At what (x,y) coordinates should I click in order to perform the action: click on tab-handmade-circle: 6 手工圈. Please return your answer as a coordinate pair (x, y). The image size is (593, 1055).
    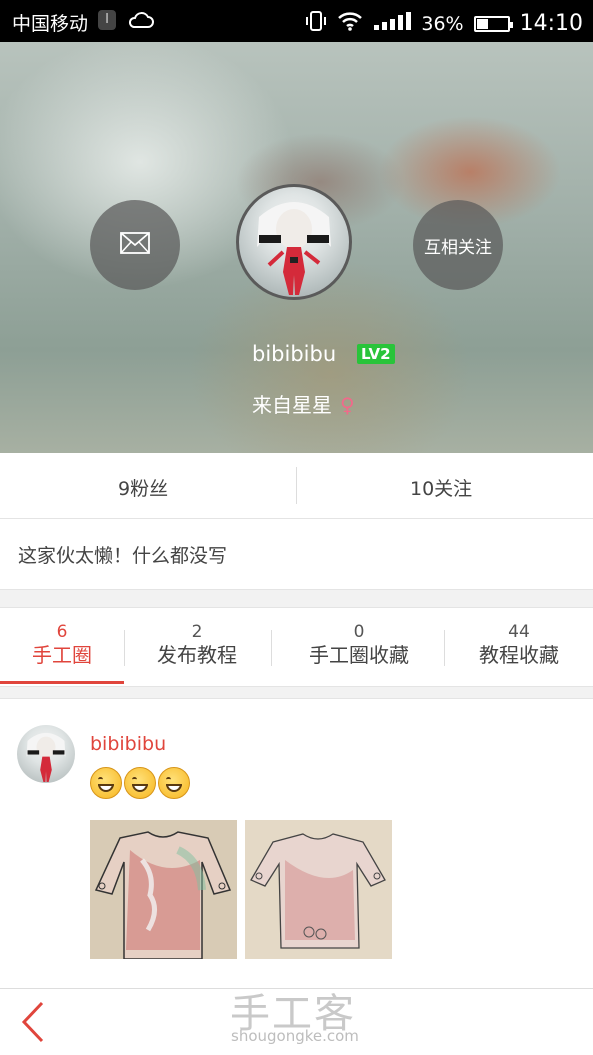
    Looking at the image, I should click on (62, 645).